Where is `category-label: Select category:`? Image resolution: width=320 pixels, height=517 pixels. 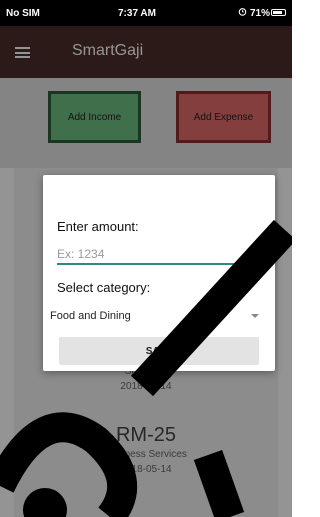 category-label: Select category: is located at coordinates (104, 287).